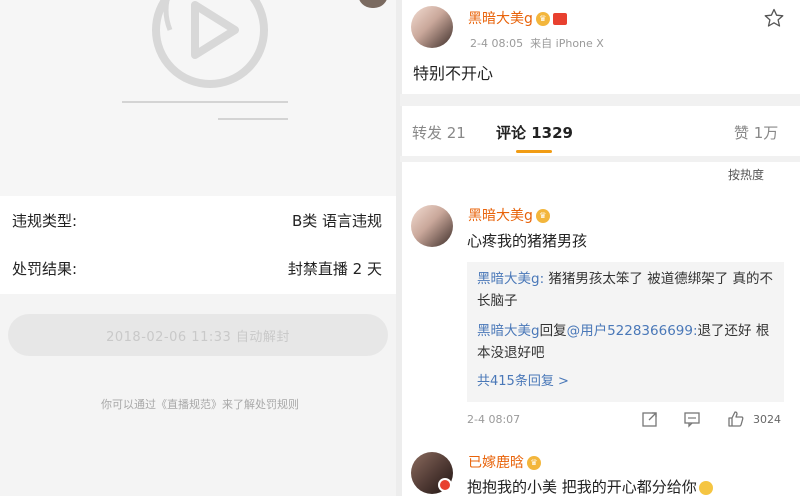 This screenshot has height=496, width=800. Describe the element at coordinates (600, 100) in the screenshot. I see `section-separator` at that location.